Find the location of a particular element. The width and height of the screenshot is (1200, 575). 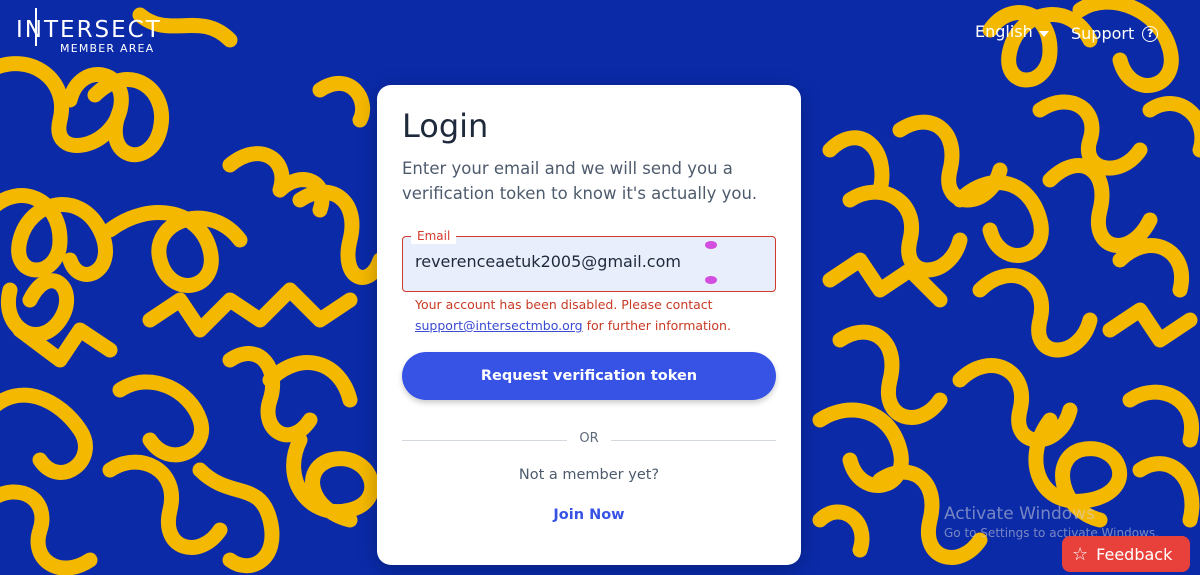

support-link: Support ? is located at coordinates (1115, 33).